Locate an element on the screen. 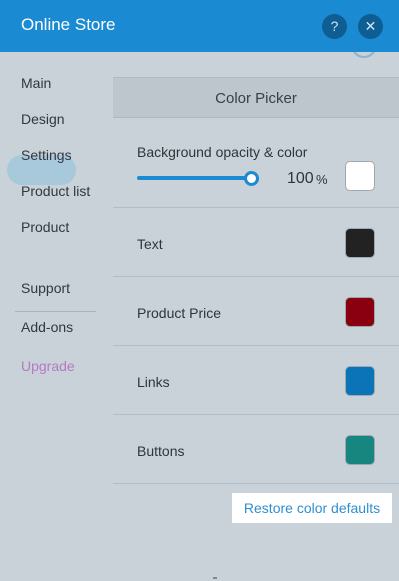  opacity-value: 100 is located at coordinates (300, 178).